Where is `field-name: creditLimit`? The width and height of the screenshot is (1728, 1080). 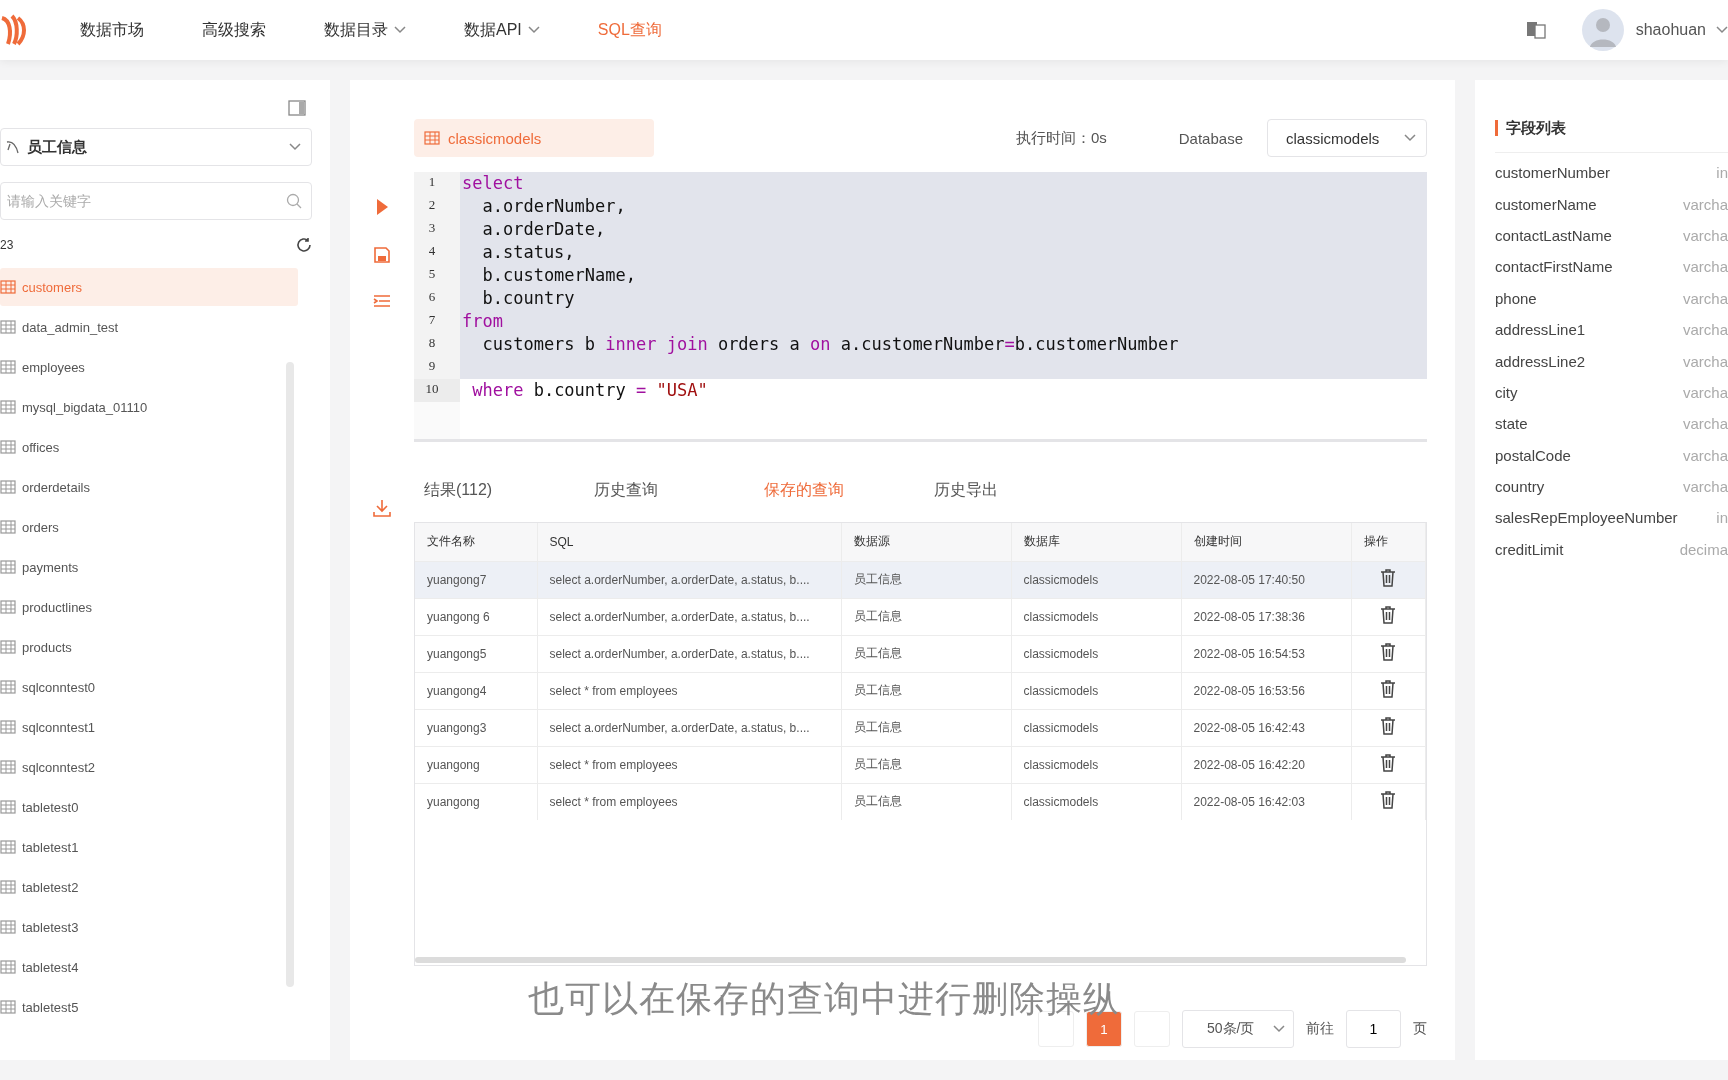
field-name: creditLimit is located at coordinates (1529, 549).